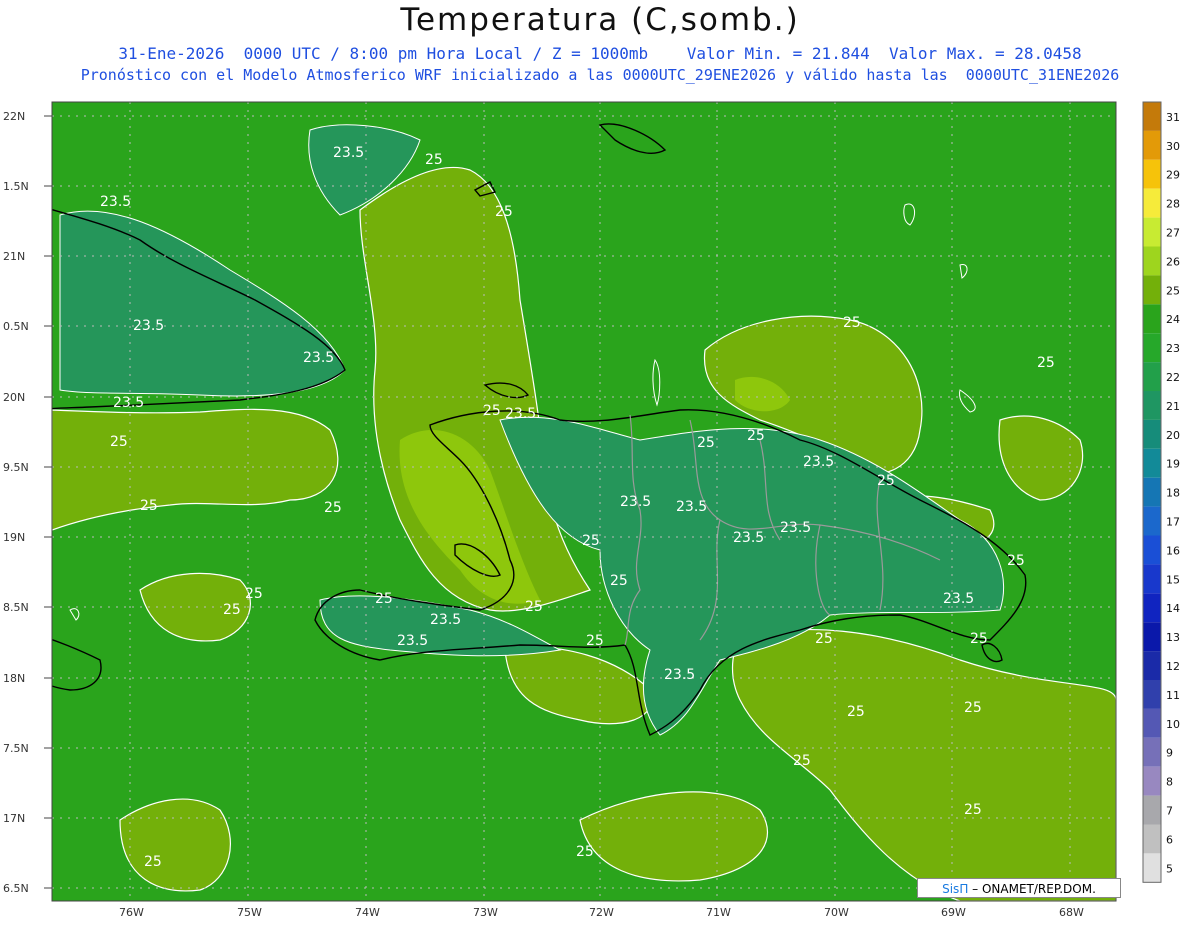 The width and height of the screenshot is (1200, 927). I want to click on colorbar-label: 24, so click(1173, 319).